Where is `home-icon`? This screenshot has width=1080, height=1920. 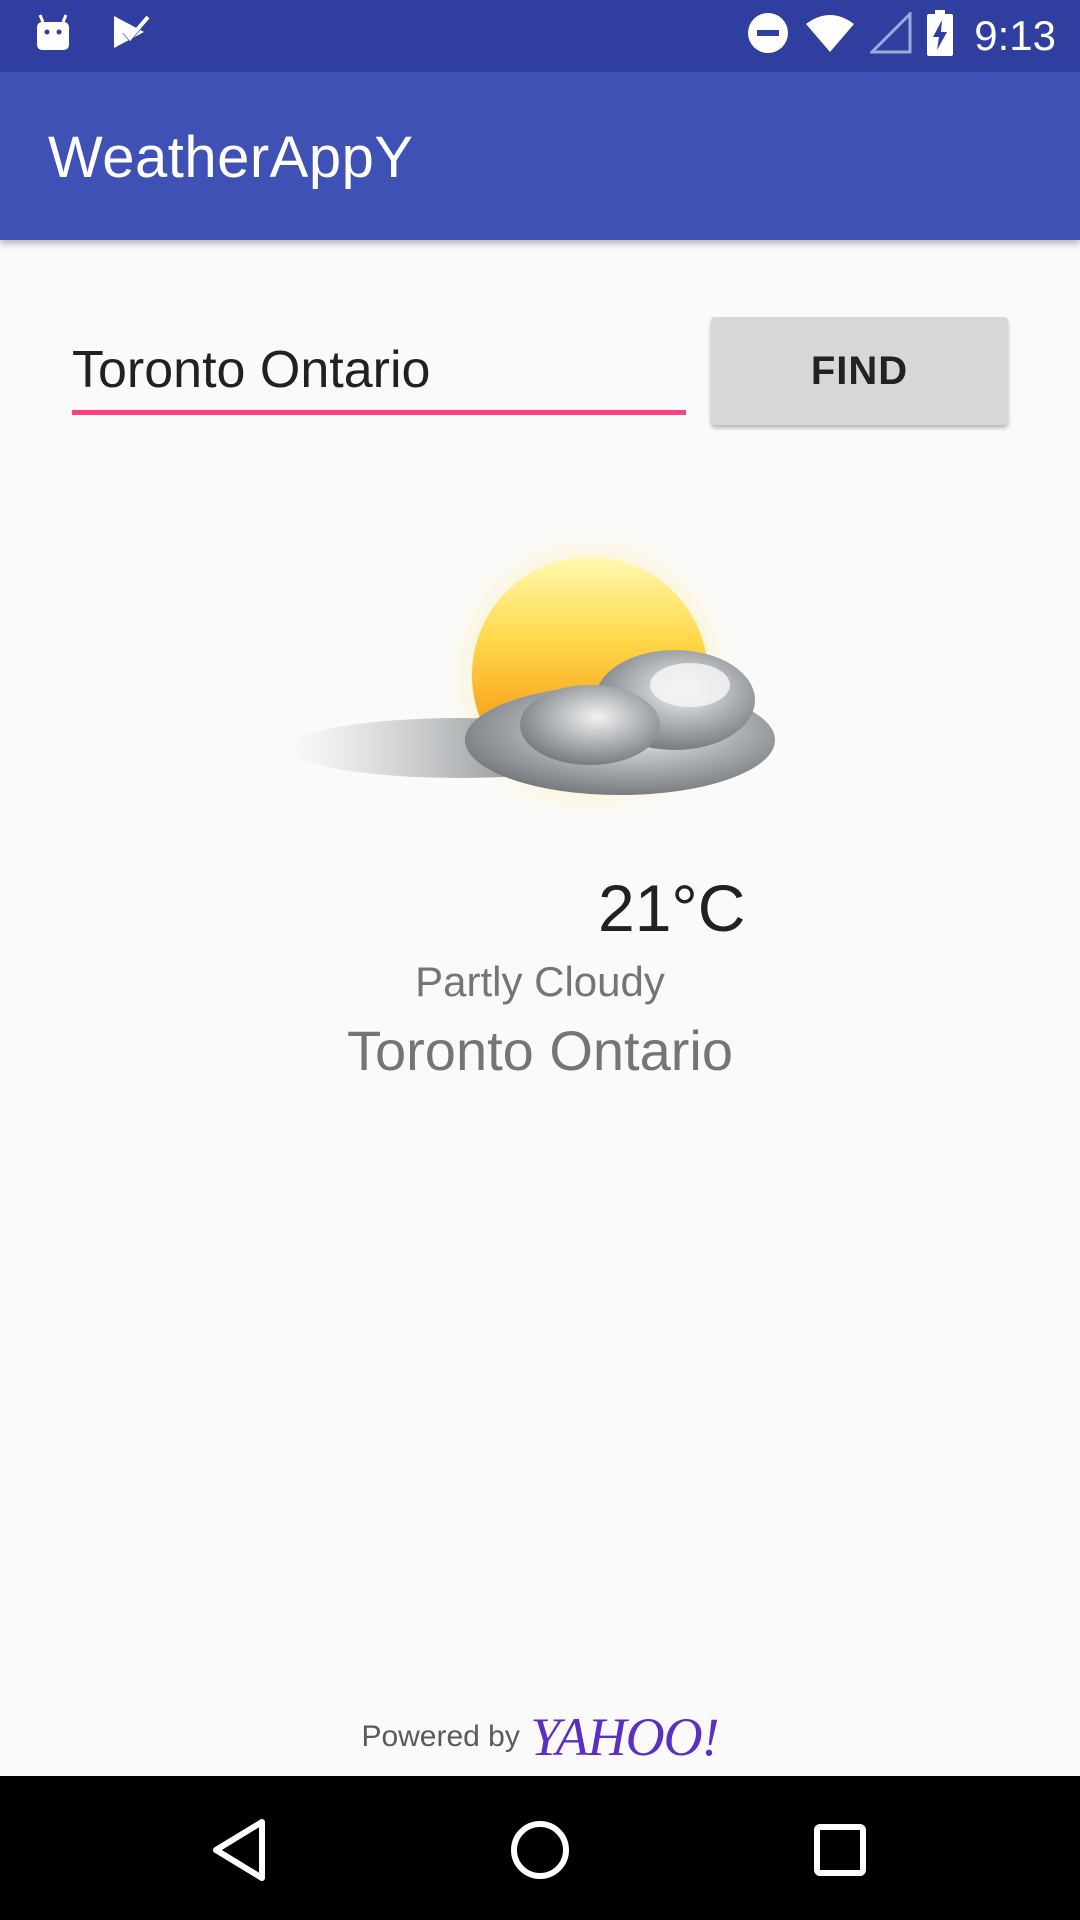 home-icon is located at coordinates (540, 1850).